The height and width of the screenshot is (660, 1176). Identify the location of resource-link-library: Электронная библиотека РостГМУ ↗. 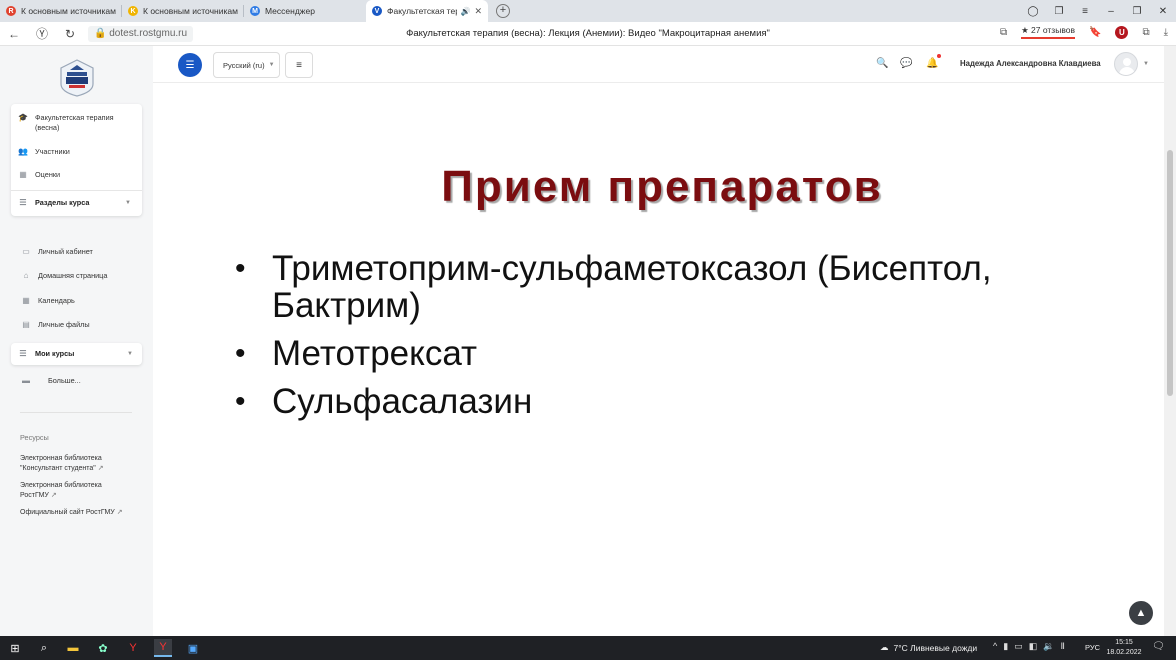
(67, 491).